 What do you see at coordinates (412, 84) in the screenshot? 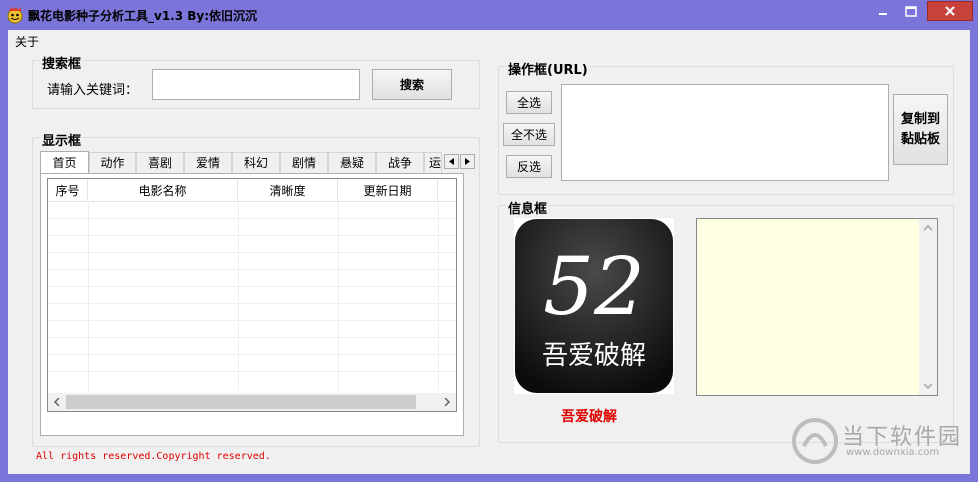
I see `search-button: 搜索` at bounding box center [412, 84].